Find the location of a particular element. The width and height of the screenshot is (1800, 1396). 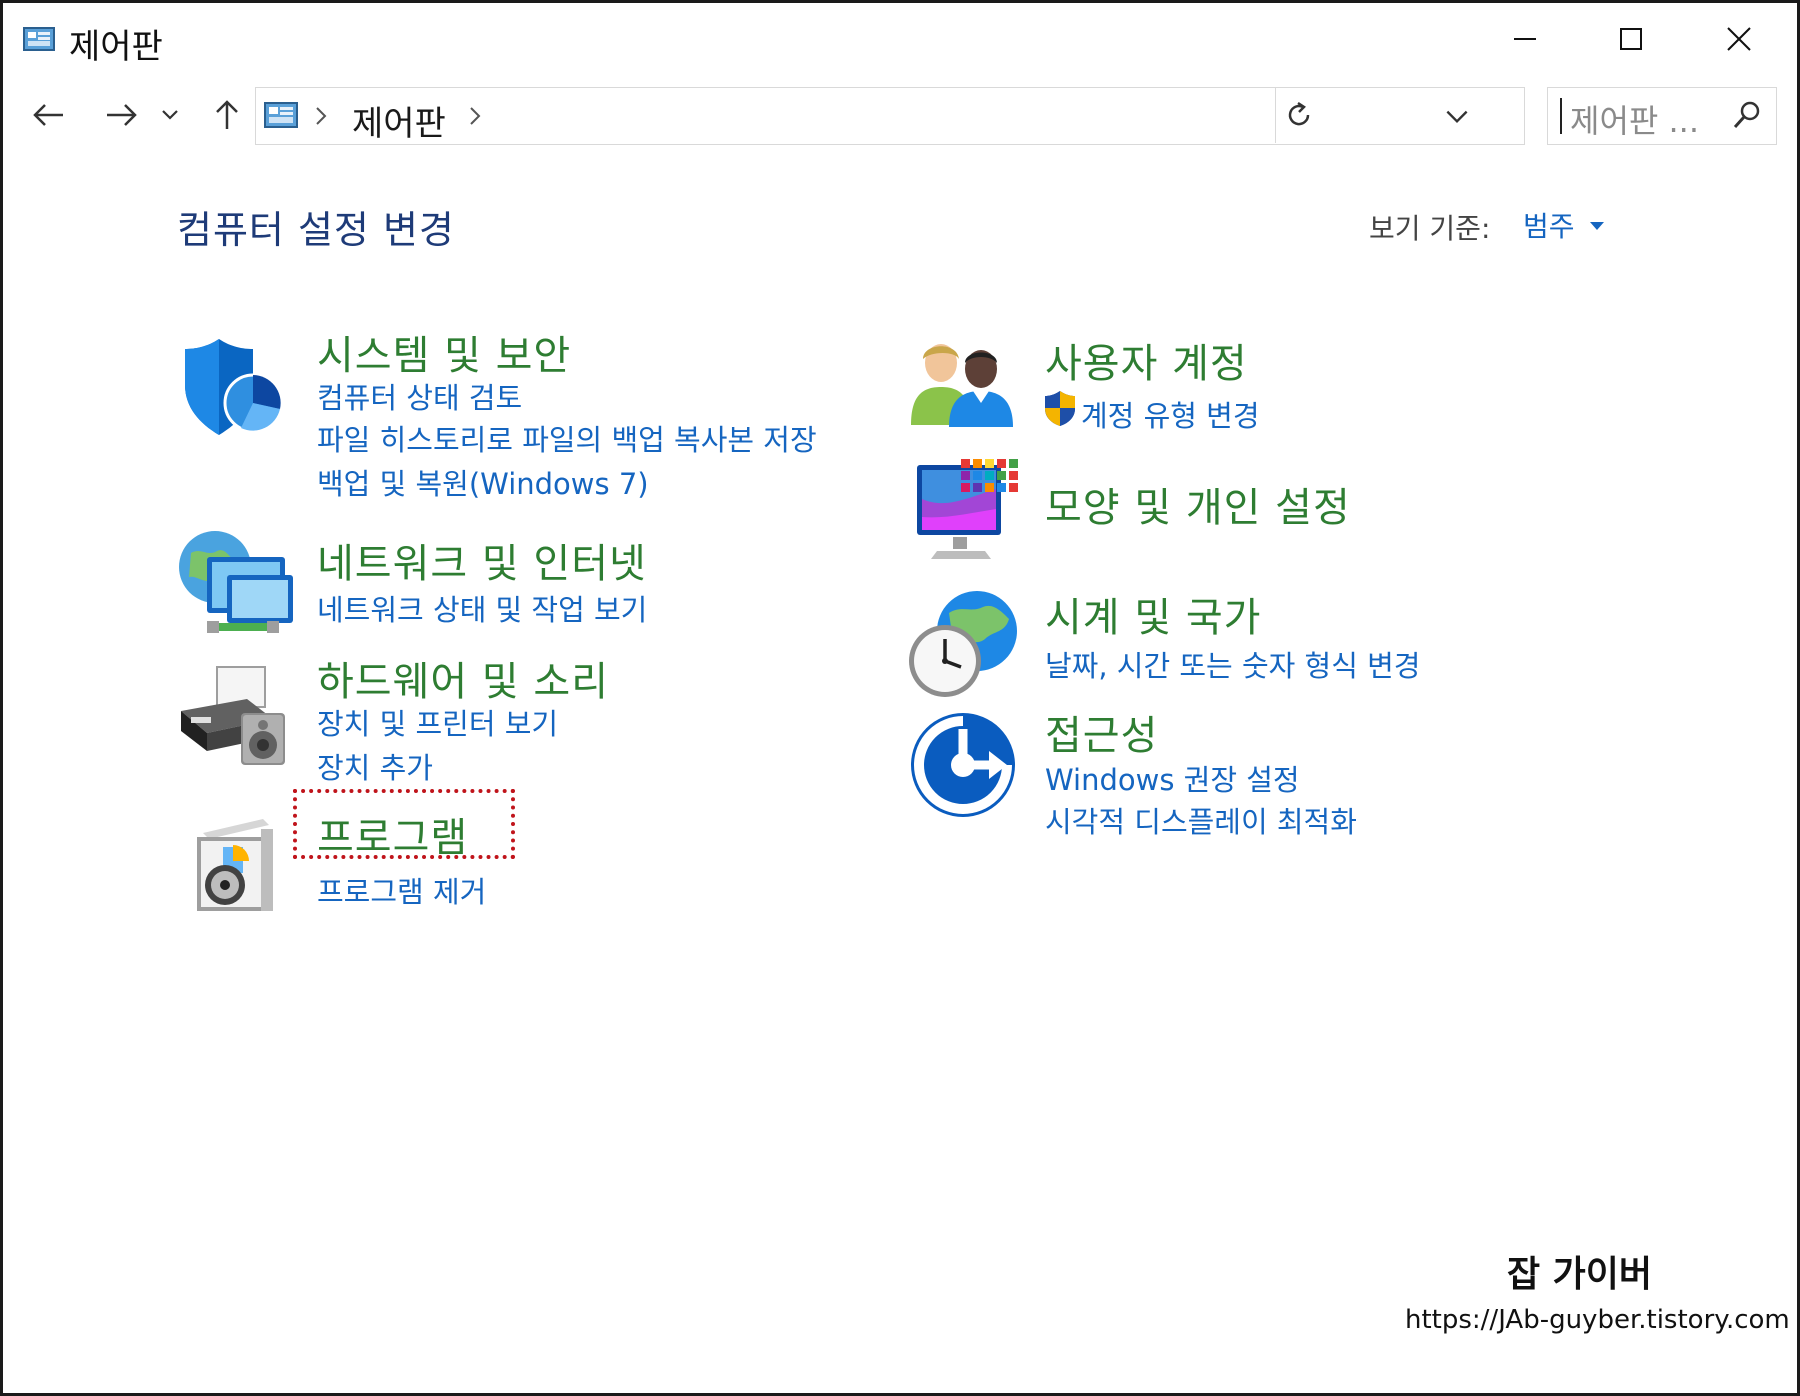

category-ease-of-access: 접근성 is located at coordinates (1101, 732).